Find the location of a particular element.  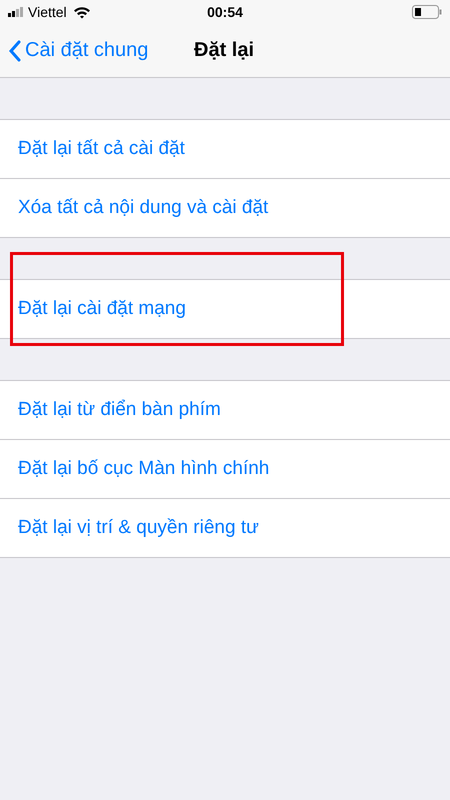

clock-time: 00:54 is located at coordinates (225, 12).